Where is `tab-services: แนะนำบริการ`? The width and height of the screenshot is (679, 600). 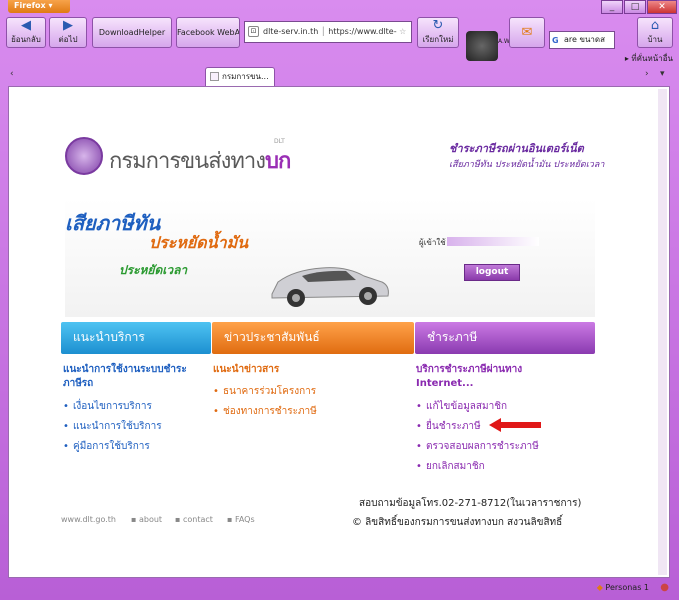
tab-services: แนะนำบริการ is located at coordinates (136, 338).